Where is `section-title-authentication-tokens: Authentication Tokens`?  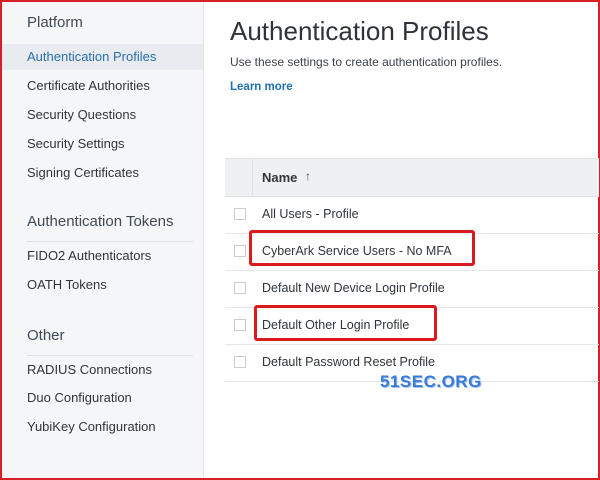 section-title-authentication-tokens: Authentication Tokens is located at coordinates (100, 221).